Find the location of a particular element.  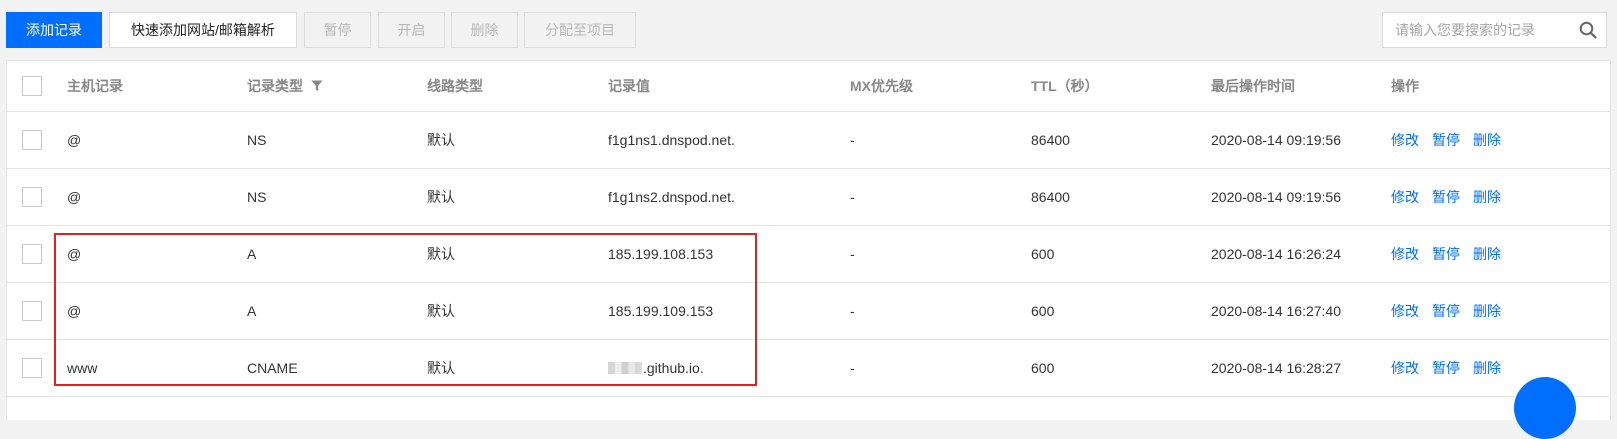

select-all-checkbox is located at coordinates (32, 86).